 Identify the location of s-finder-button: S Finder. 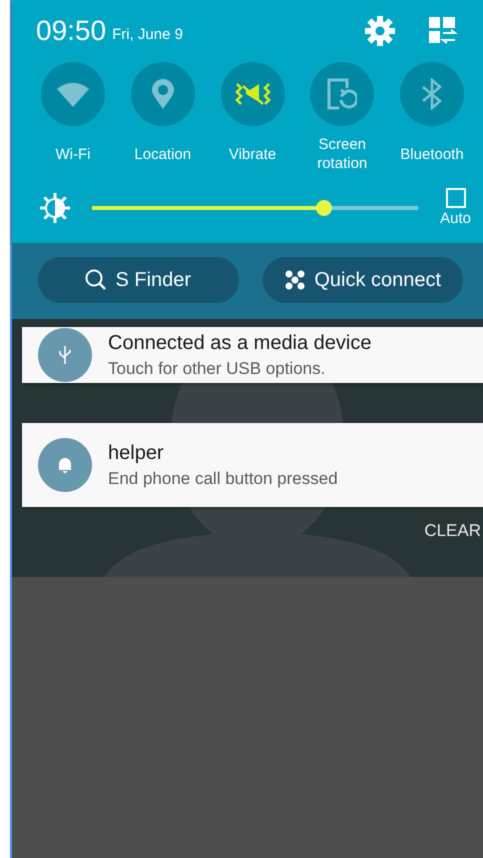
(138, 280).